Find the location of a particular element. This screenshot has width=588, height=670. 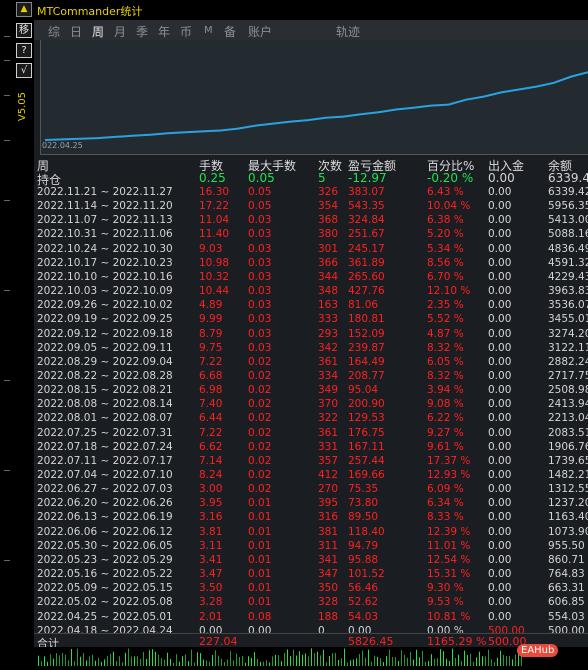

tab-monthly: 月 is located at coordinates (120, 31).